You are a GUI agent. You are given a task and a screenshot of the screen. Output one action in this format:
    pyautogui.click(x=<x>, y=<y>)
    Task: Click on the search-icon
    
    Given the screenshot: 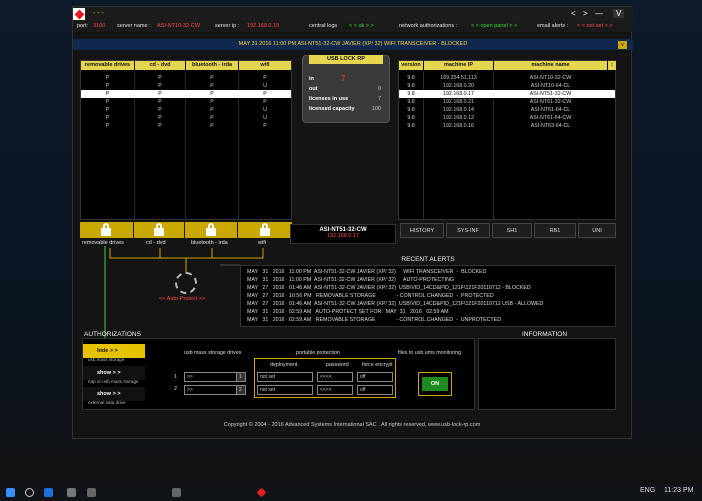 What is the action you would take?
    pyautogui.click(x=29, y=492)
    